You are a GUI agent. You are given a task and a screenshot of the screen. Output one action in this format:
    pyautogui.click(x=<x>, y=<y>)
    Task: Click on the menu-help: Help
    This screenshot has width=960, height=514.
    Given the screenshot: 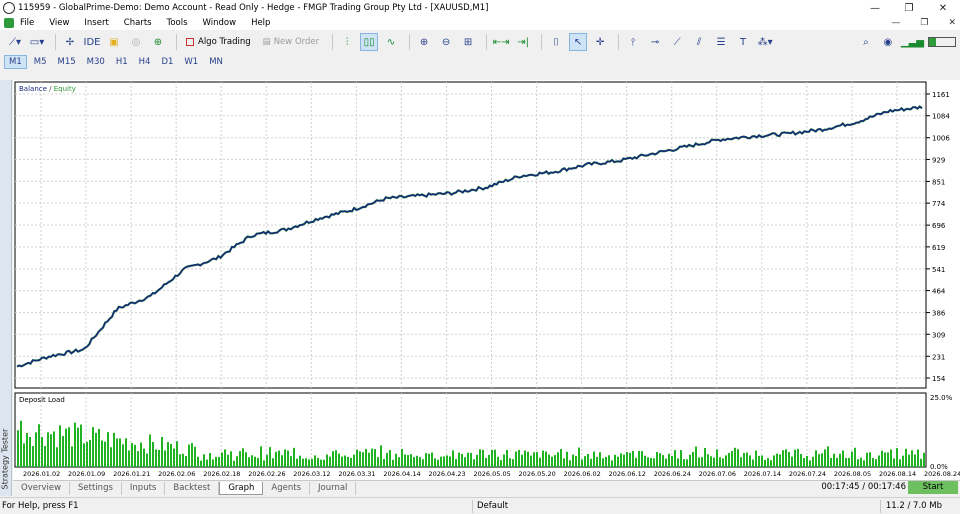 What is the action you would take?
    pyautogui.click(x=260, y=23)
    